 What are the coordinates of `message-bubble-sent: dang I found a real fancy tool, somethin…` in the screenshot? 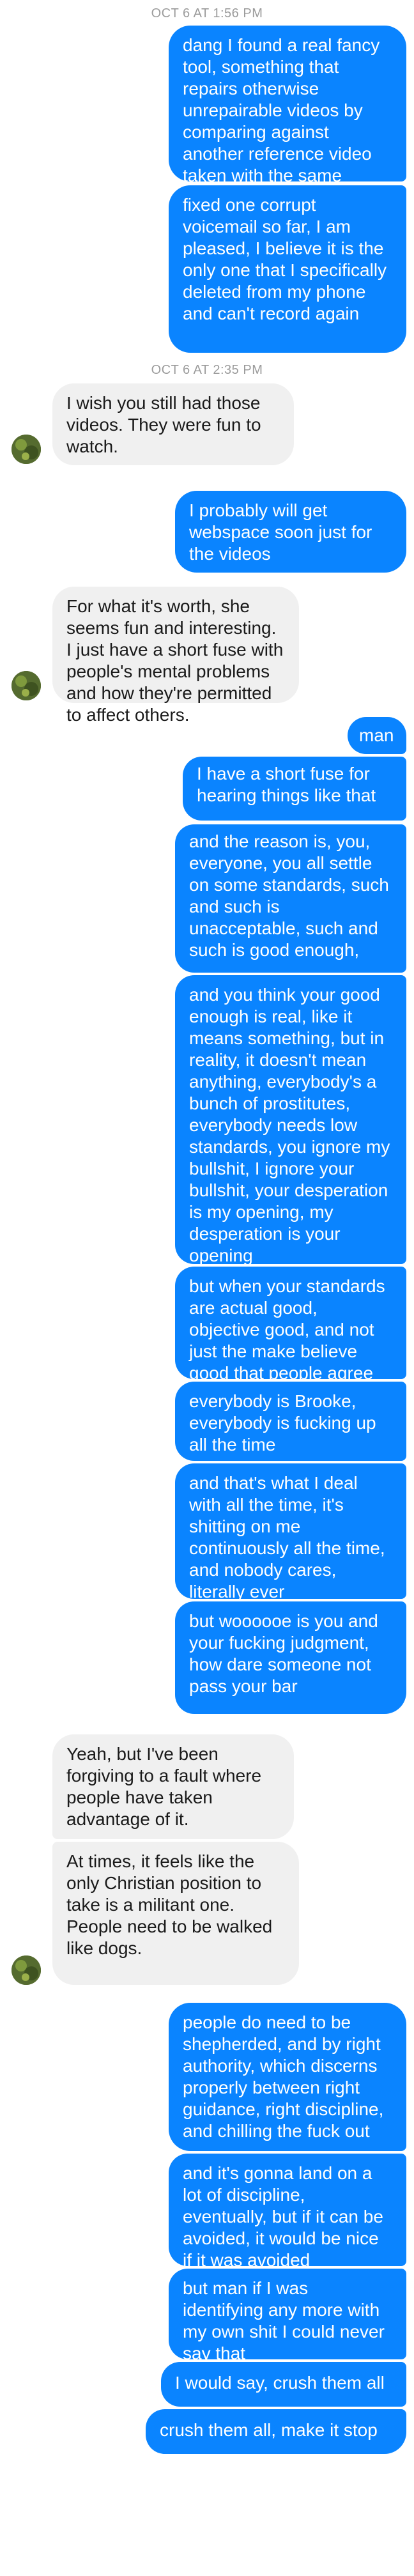 It's located at (287, 116).